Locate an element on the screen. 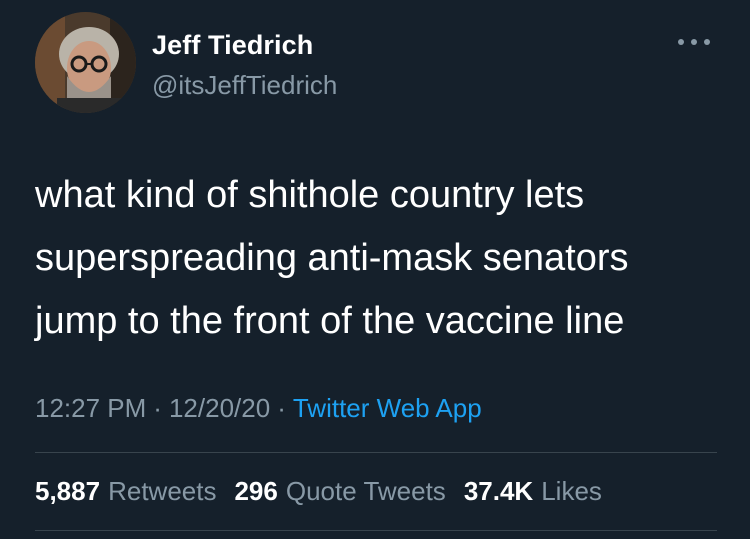 The height and width of the screenshot is (539, 750). likes-stat: 37.4K Likes is located at coordinates (533, 491).